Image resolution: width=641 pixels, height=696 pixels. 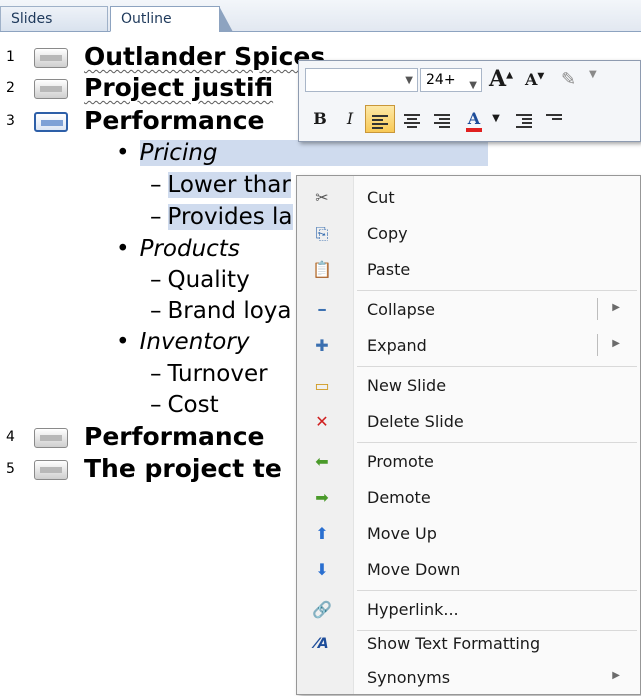 What do you see at coordinates (217, 374) in the screenshot?
I see `sub-bullet-text: Turnover` at bounding box center [217, 374].